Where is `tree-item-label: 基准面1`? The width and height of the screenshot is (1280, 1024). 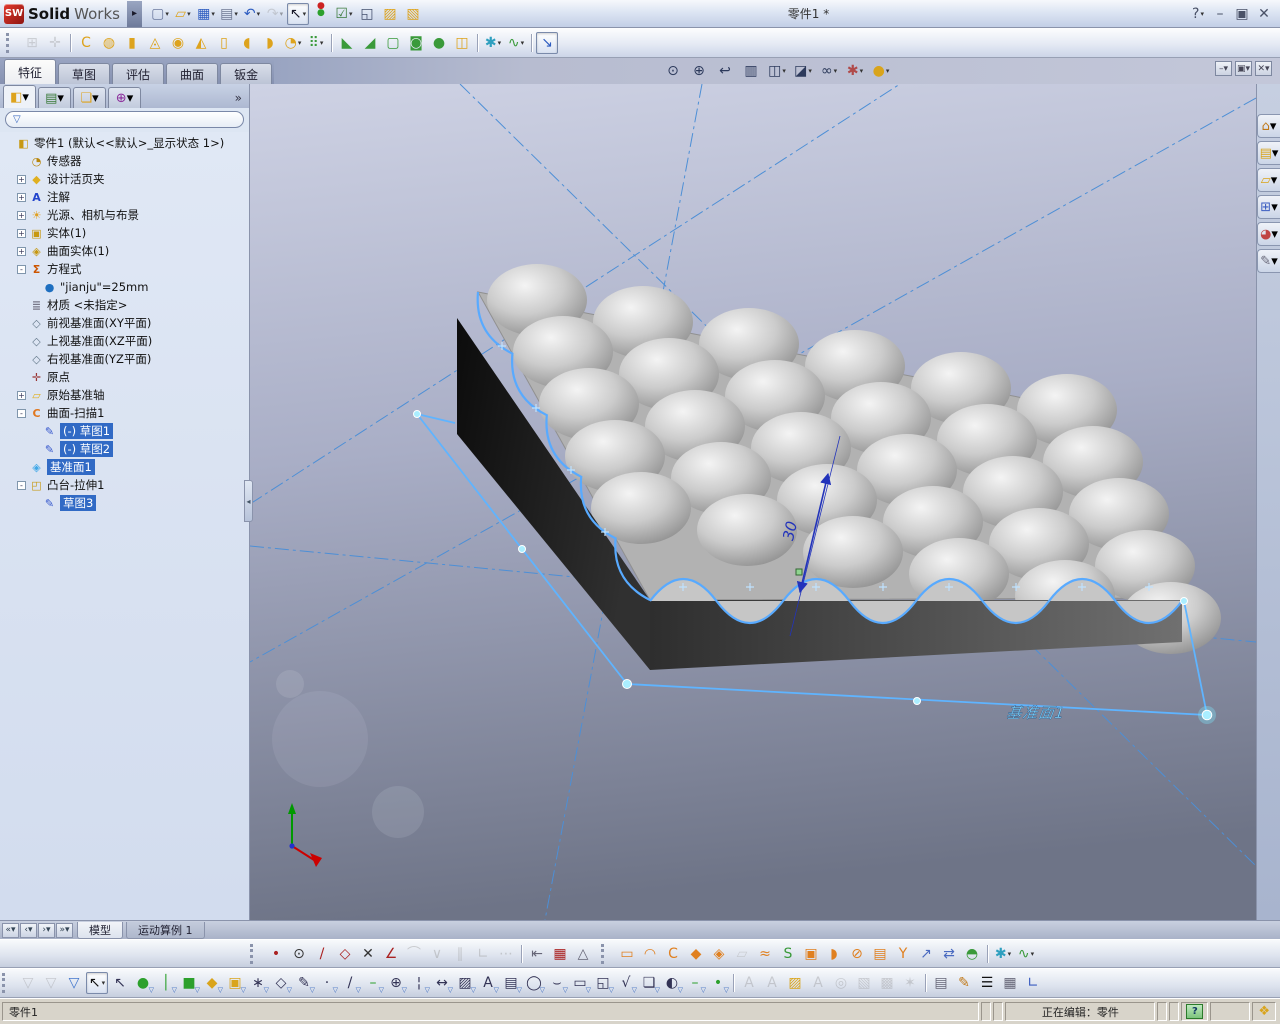 tree-item-label: 基准面1 is located at coordinates (71, 467).